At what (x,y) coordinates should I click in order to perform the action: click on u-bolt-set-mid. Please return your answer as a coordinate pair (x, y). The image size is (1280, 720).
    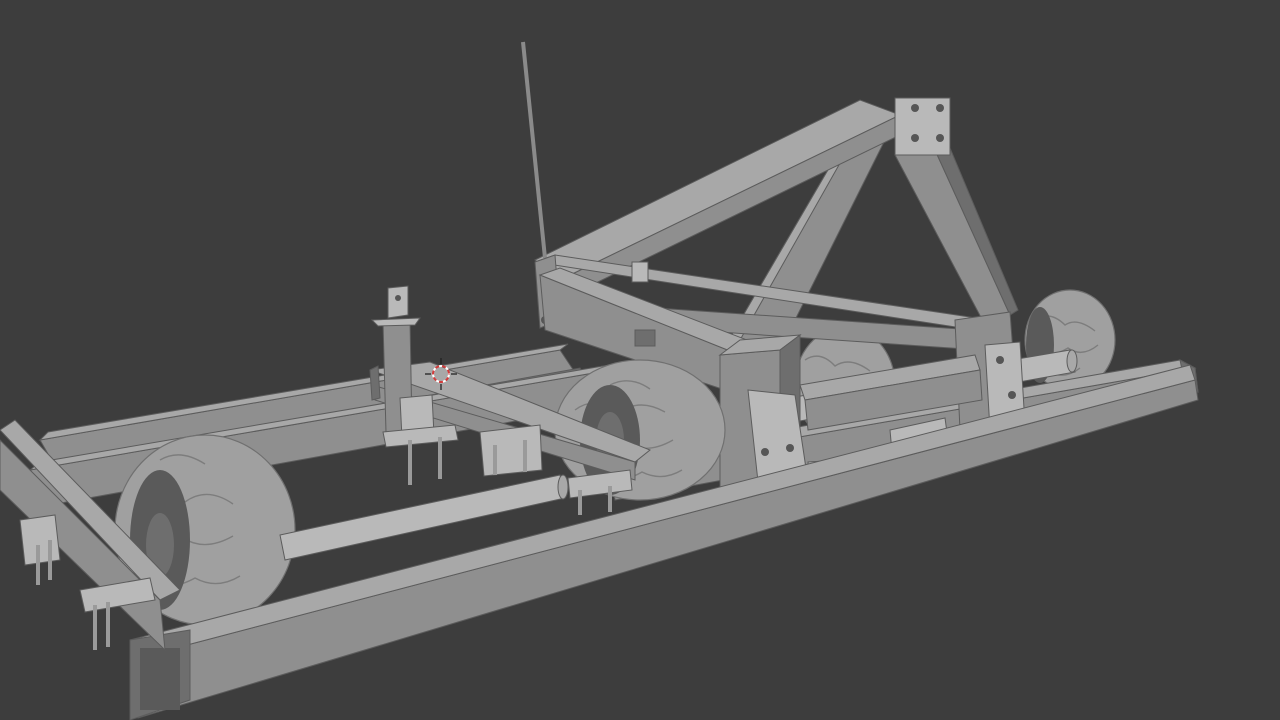
    Looking at the image, I should click on (511, 450).